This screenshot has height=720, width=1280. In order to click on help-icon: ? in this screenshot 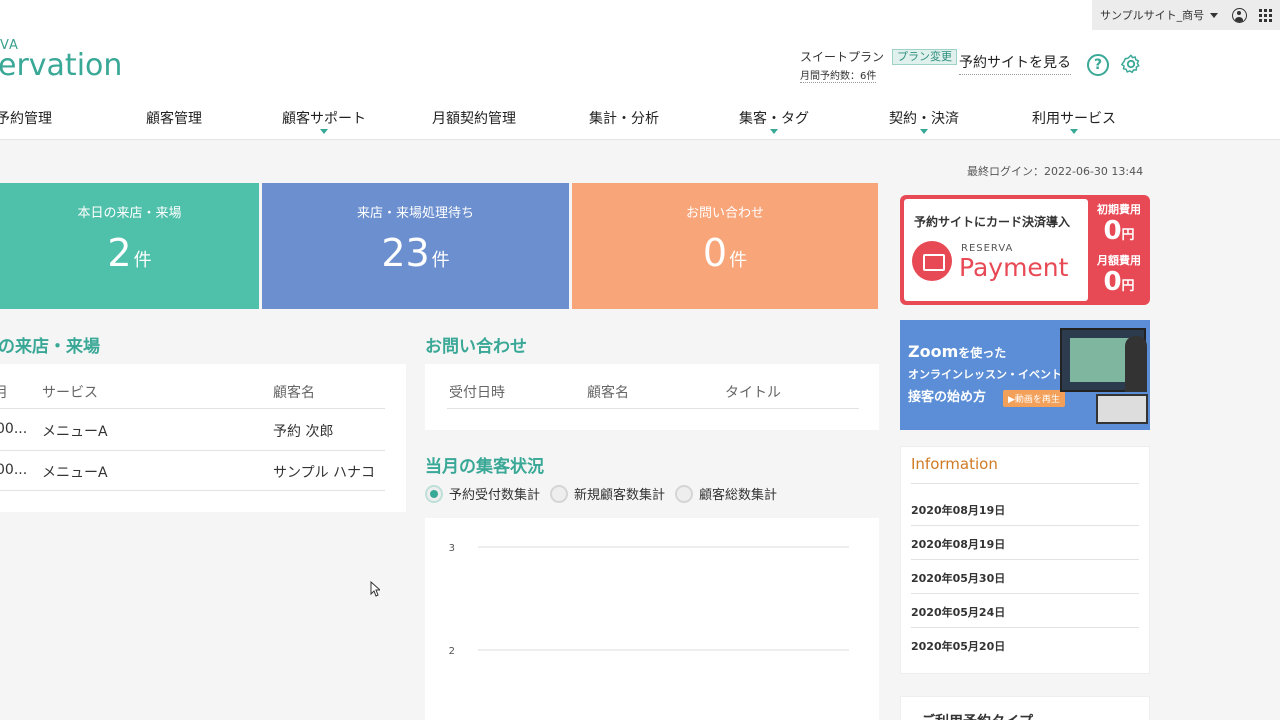, I will do `click(1098, 65)`.